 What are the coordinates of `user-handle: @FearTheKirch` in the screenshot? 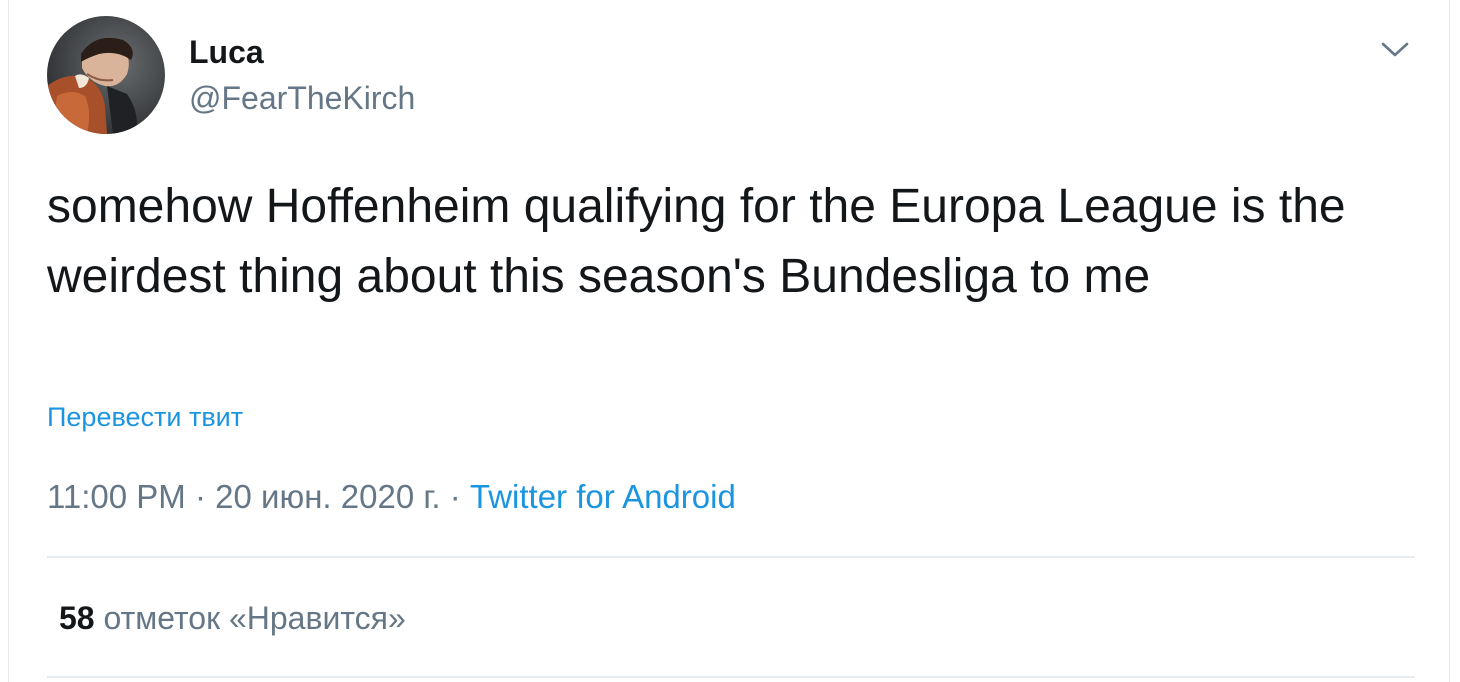 It's located at (302, 98).